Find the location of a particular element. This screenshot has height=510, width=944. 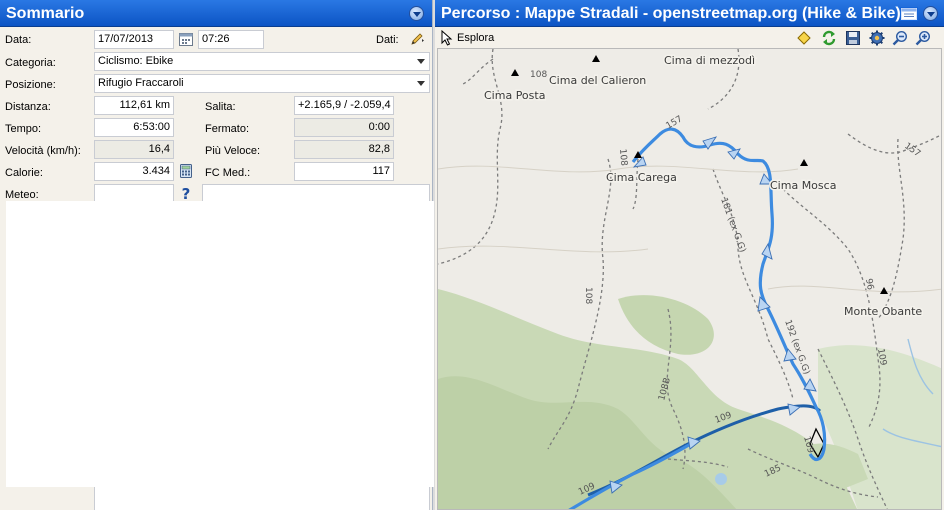

speed-label: Velocità (km/h): is located at coordinates (43, 151).